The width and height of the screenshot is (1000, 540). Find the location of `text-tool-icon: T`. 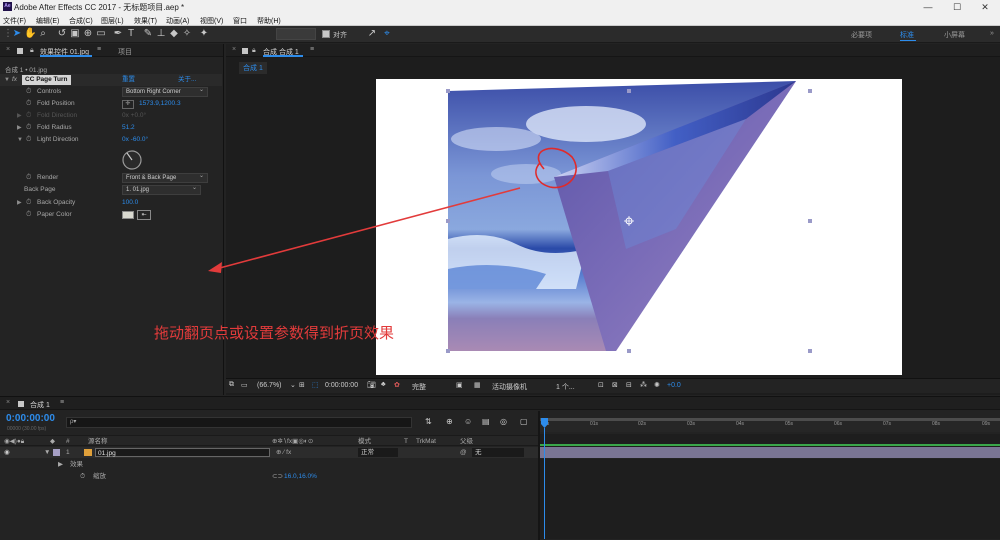

text-tool-icon: T is located at coordinates (131, 34).